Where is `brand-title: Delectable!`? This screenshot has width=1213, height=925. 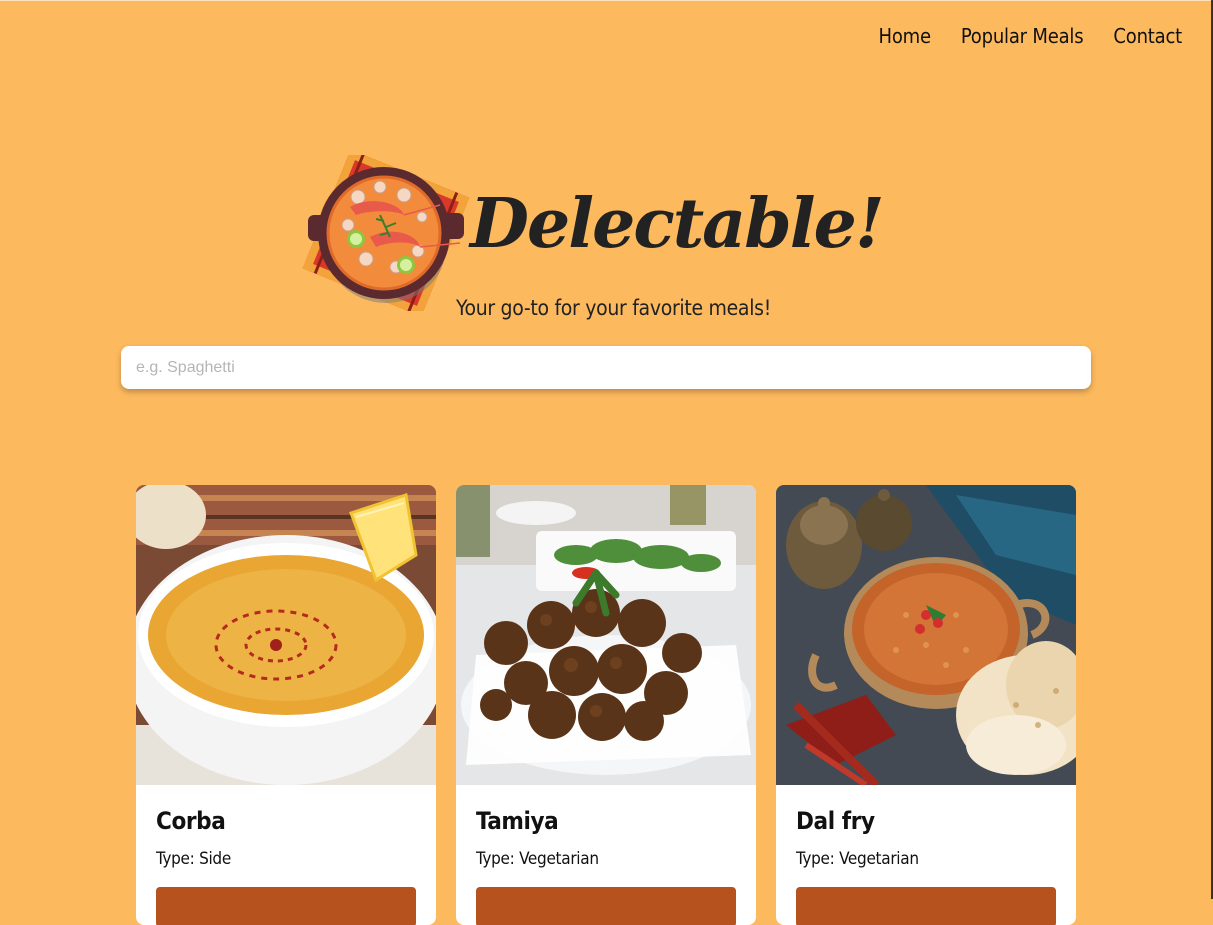
brand-title: Delectable! is located at coordinates (677, 224).